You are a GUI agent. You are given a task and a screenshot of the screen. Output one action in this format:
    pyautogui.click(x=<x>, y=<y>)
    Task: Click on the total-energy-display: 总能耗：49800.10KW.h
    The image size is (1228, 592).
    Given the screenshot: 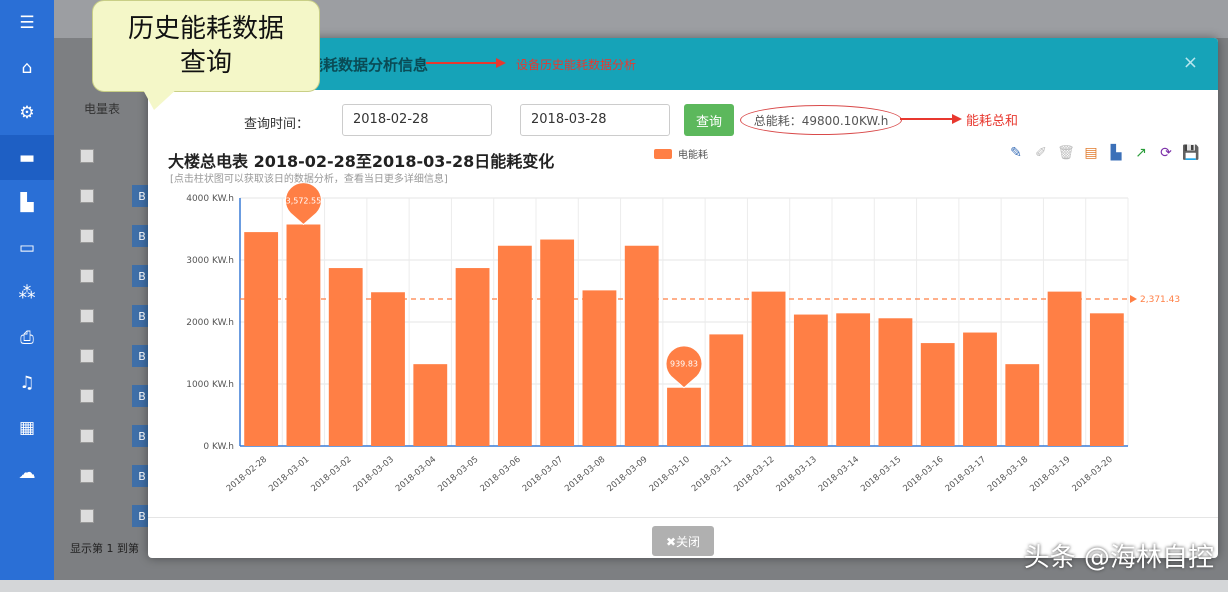 What is the action you would take?
    pyautogui.click(x=821, y=120)
    